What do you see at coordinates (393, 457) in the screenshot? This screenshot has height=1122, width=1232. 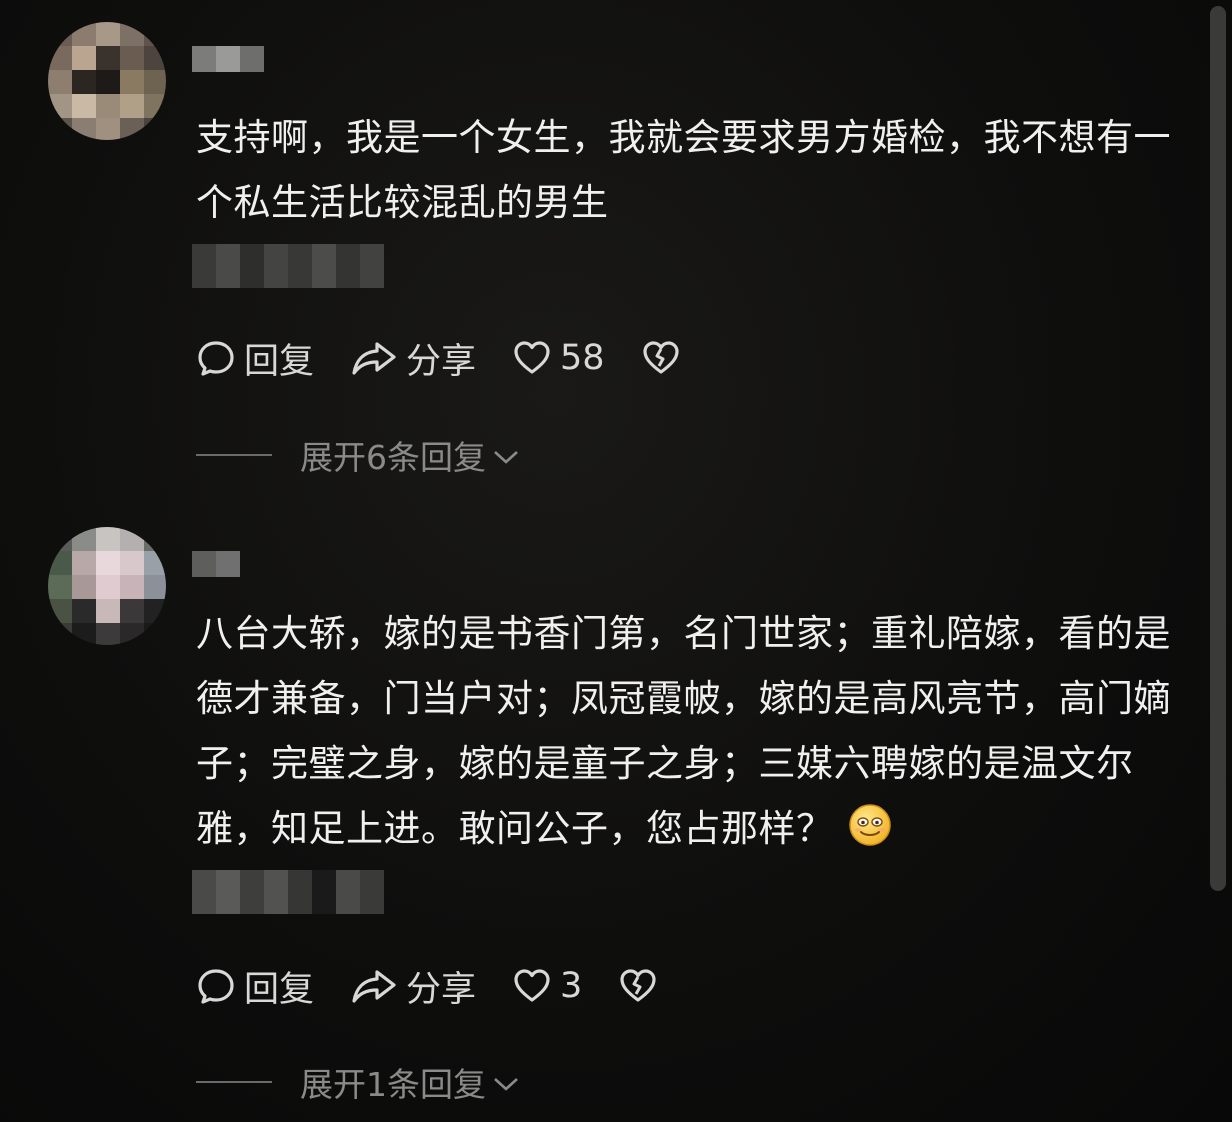 I see `expand-replies-label: 展开6条回复` at bounding box center [393, 457].